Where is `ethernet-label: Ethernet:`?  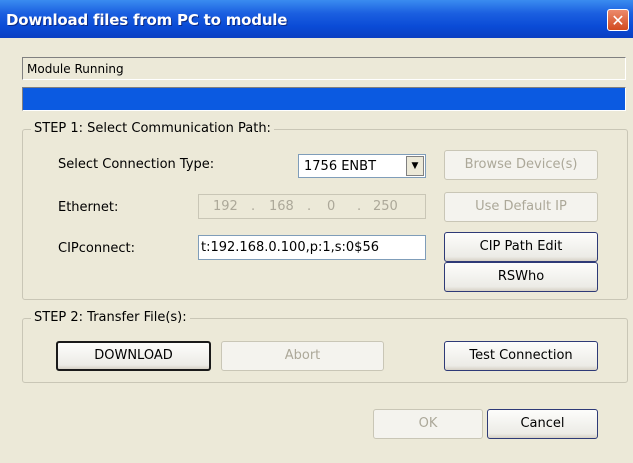
ethernet-label: Ethernet: is located at coordinates (88, 207).